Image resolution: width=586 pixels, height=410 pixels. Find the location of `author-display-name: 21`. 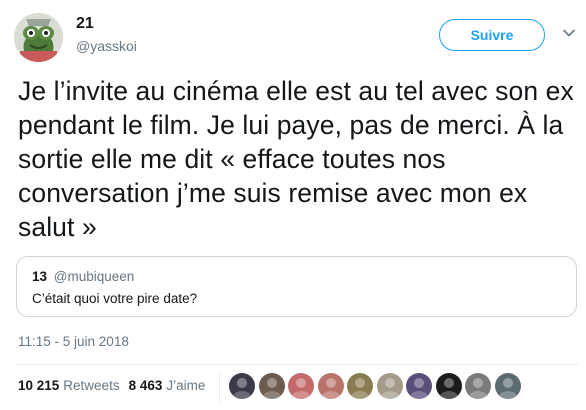

author-display-name: 21 is located at coordinates (85, 24).